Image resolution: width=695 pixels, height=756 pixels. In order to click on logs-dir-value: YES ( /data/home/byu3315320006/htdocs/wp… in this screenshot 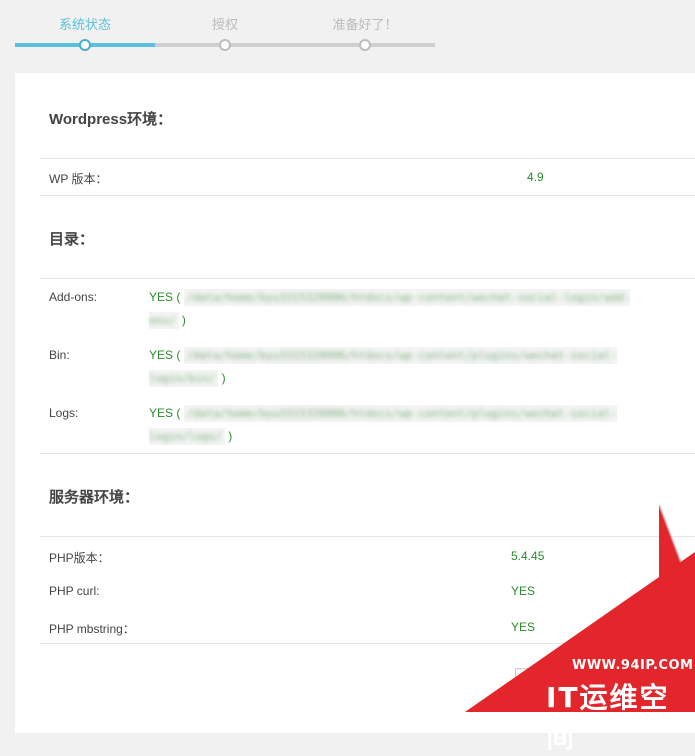, I will do `click(383, 425)`.